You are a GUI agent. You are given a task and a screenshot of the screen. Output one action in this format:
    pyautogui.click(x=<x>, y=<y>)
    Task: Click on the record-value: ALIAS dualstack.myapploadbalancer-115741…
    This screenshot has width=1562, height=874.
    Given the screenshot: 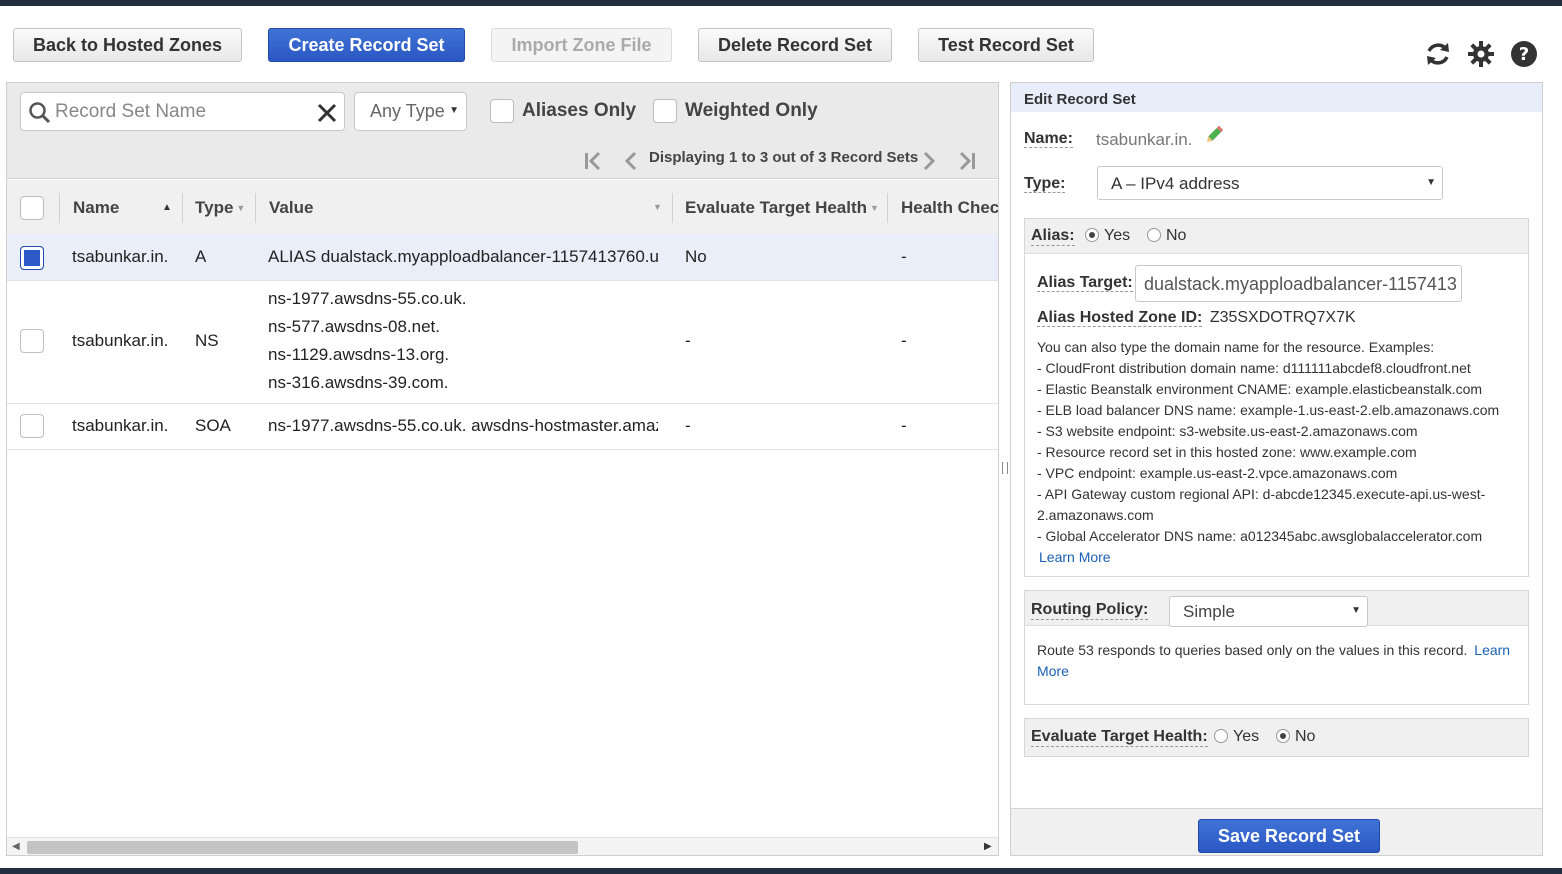 What is the action you would take?
    pyautogui.click(x=463, y=256)
    